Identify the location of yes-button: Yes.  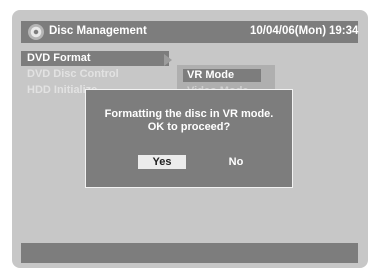
(162, 162).